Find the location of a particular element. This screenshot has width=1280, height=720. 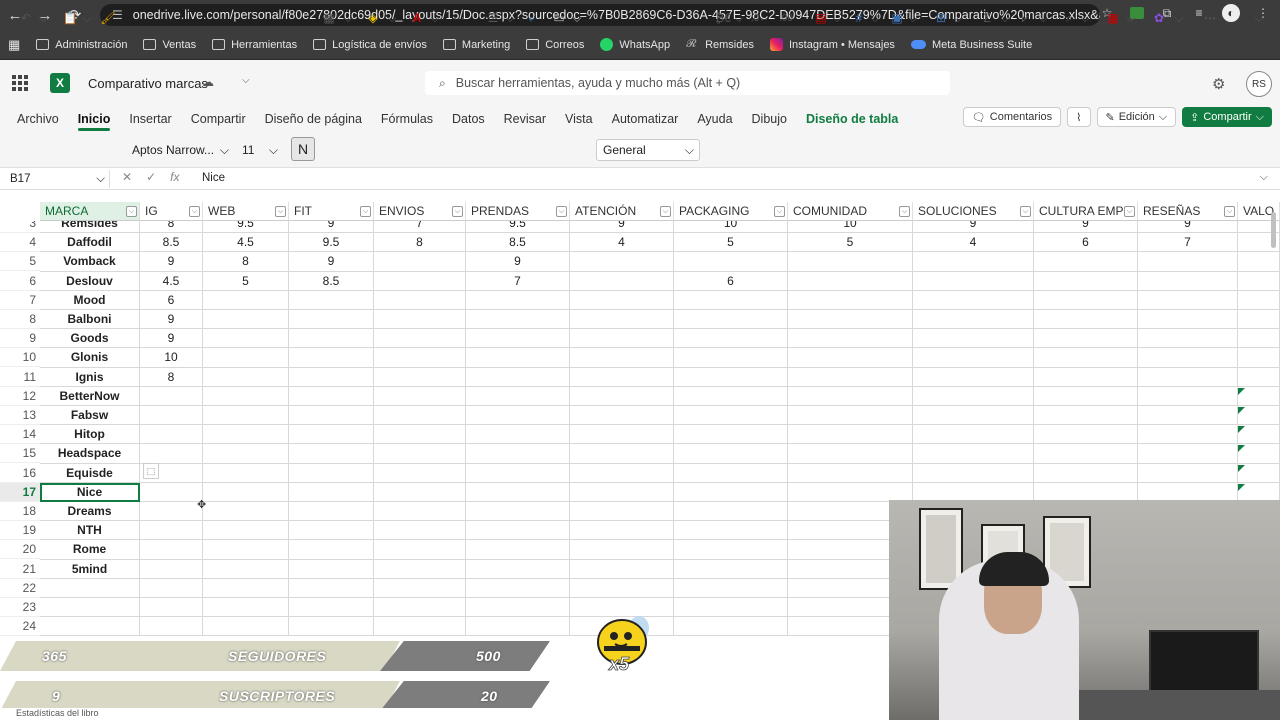

avatar: RS is located at coordinates (1259, 84).